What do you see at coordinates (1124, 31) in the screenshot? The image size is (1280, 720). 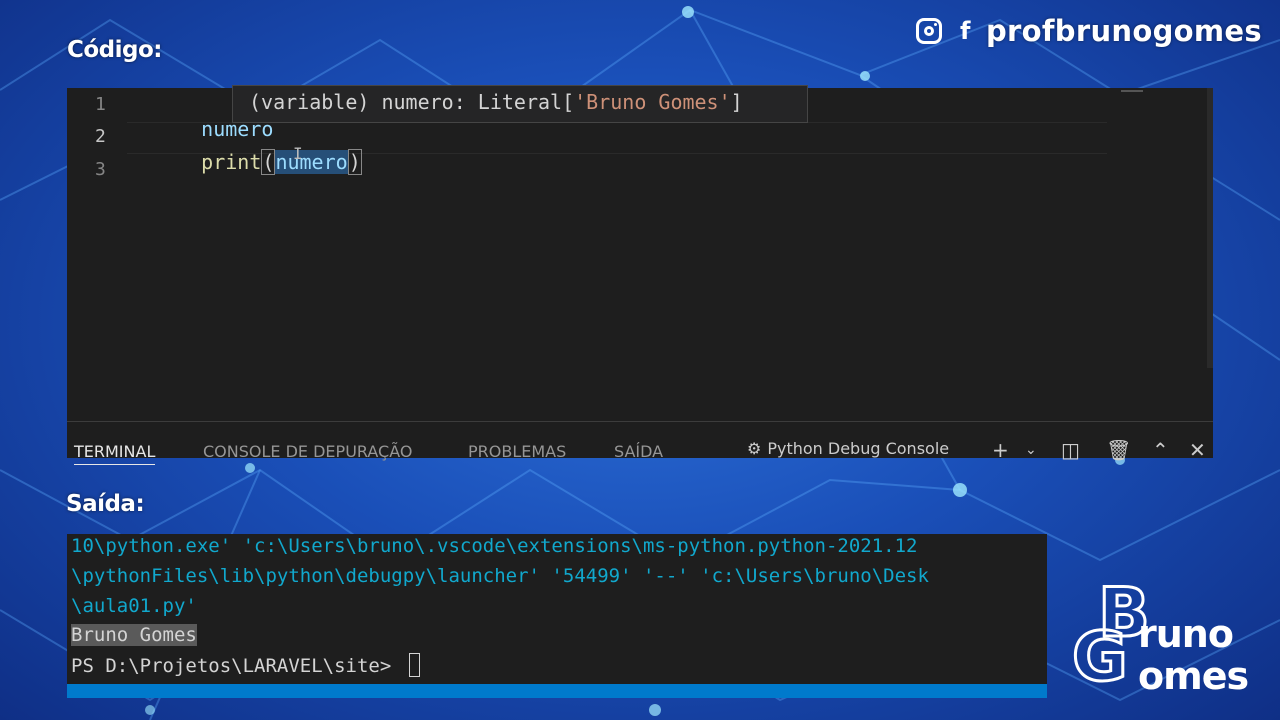 I see `social-handle-text: profbrunogomes` at bounding box center [1124, 31].